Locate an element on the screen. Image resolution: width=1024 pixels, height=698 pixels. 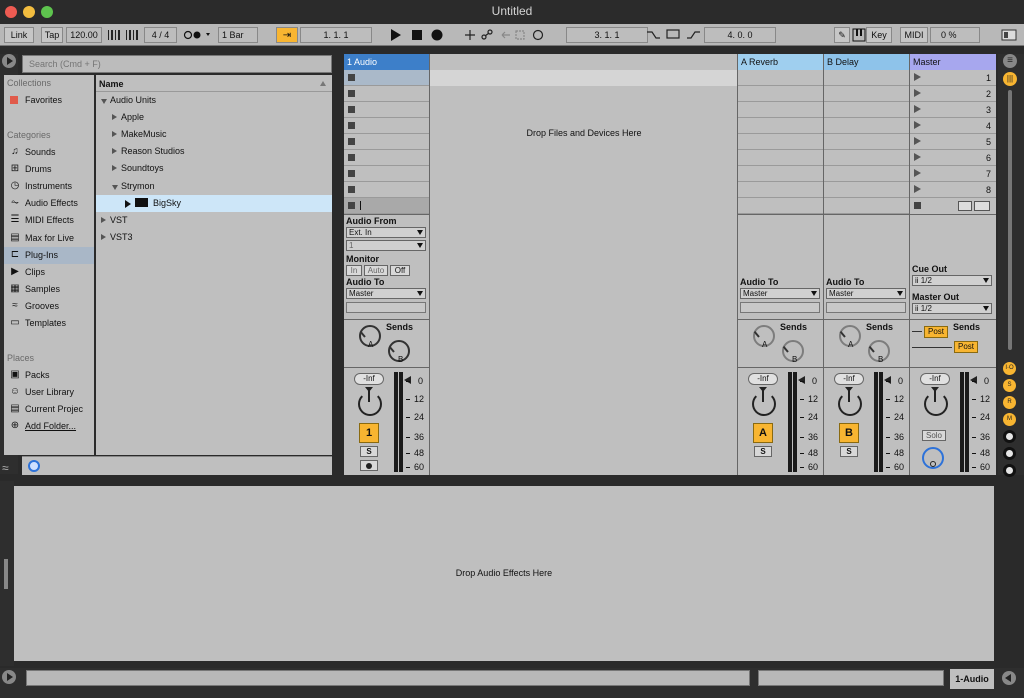
tree-item-reason-studios: Reason Studios is located at coordinates (214, 151).